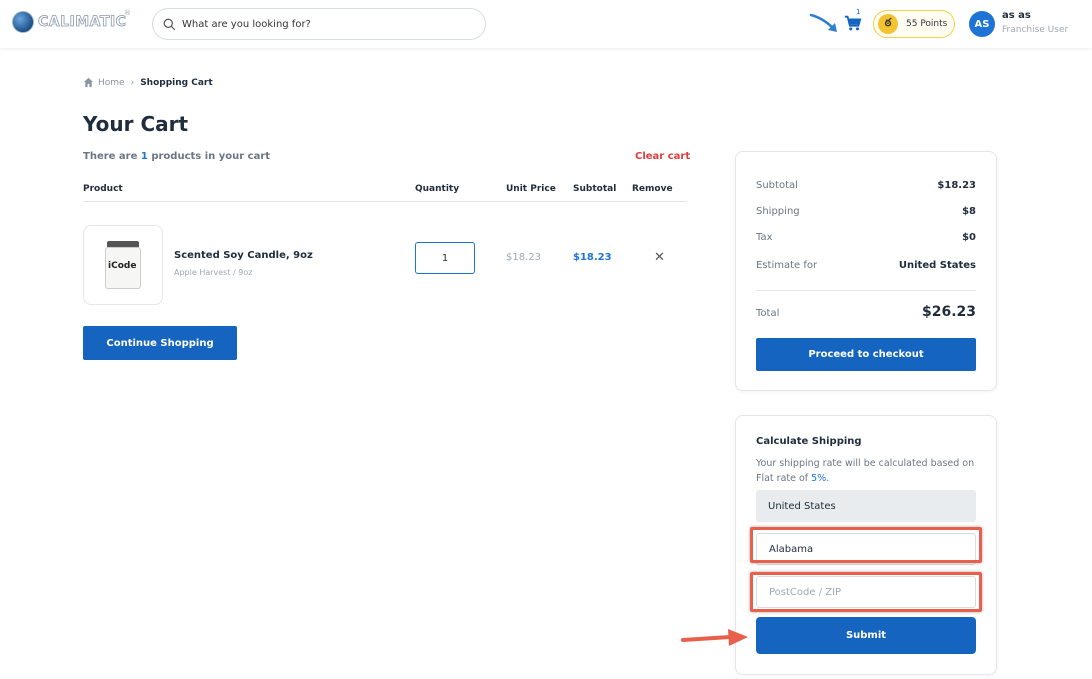 The width and height of the screenshot is (1092, 679). Describe the element at coordinates (888, 24) in the screenshot. I see `medal-icon: ఠ` at that location.